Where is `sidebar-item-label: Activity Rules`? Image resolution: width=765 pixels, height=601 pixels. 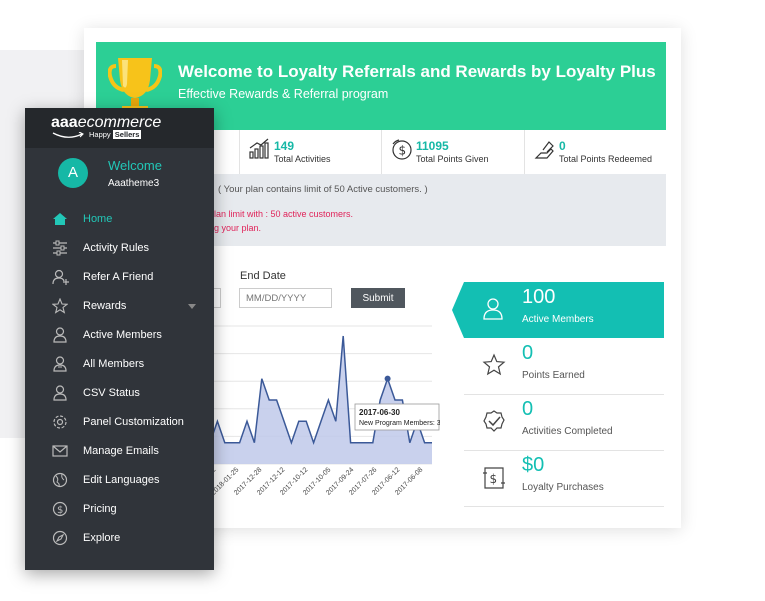 sidebar-item-label: Activity Rules is located at coordinates (116, 248).